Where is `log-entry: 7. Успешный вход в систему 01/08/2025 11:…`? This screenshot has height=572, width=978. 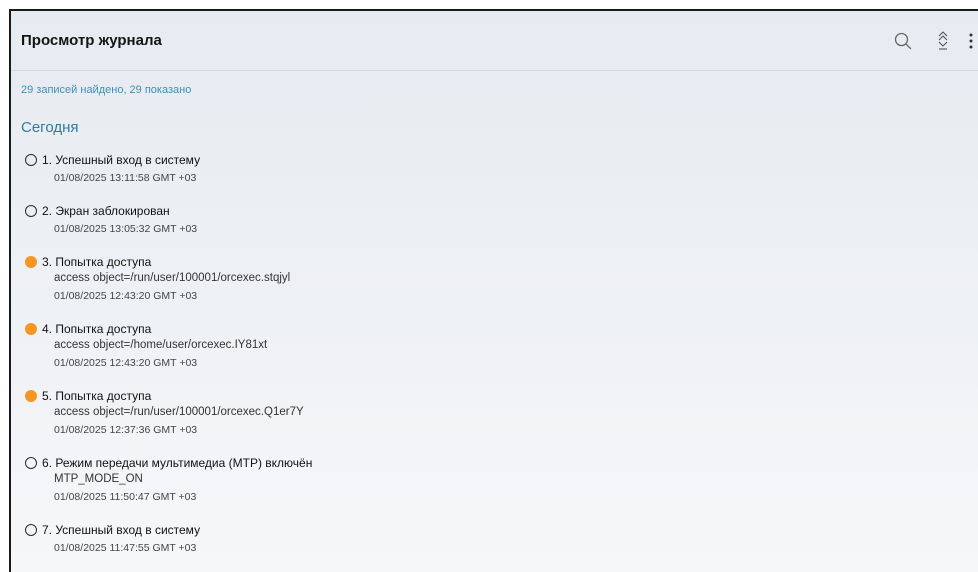
log-entry: 7. Успешный вход в систему 01/08/2025 11:… is located at coordinates (501, 539).